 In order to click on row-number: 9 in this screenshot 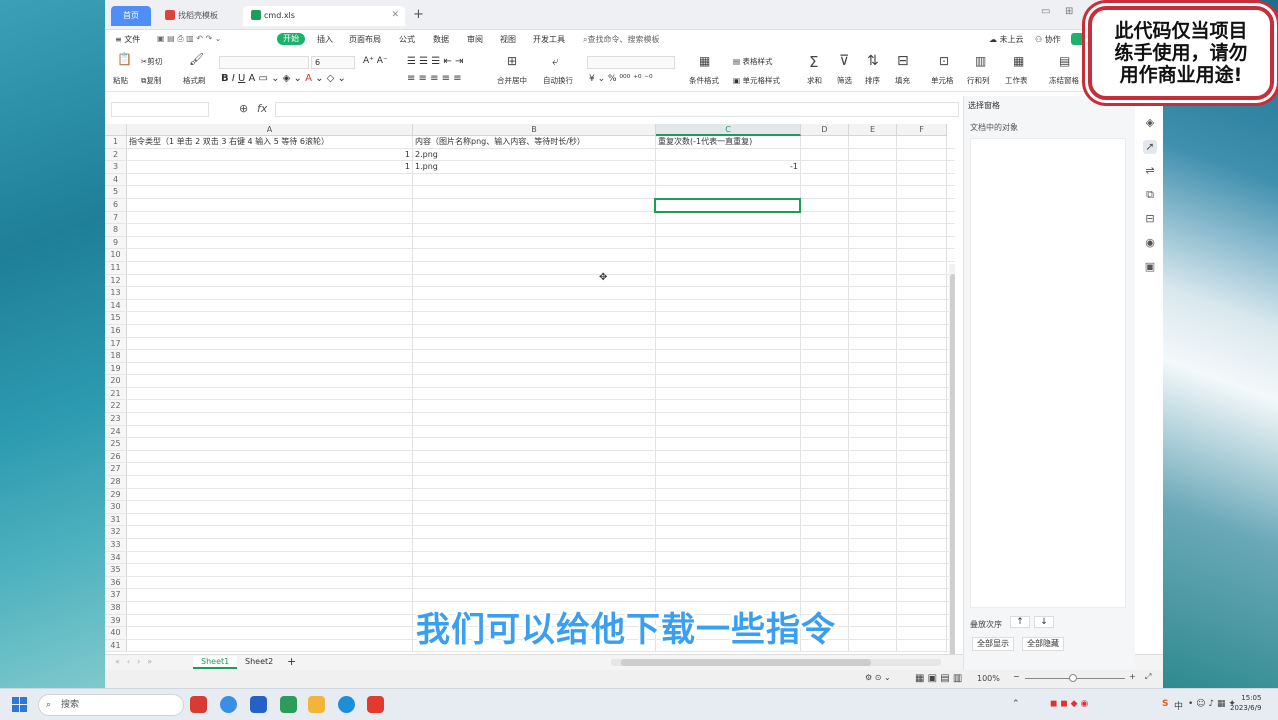, I will do `click(116, 242)`.